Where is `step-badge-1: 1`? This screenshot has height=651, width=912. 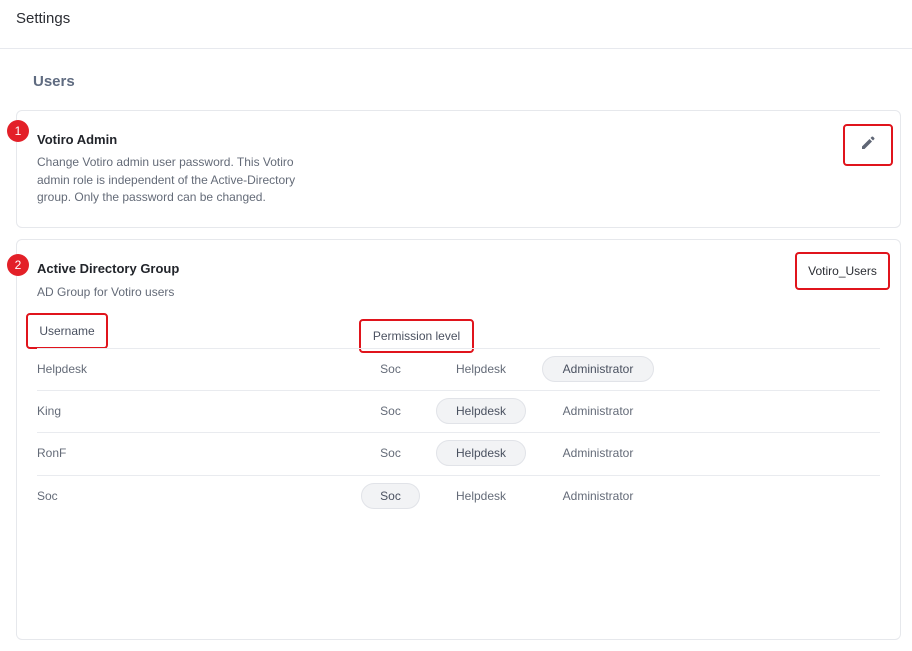 step-badge-1: 1 is located at coordinates (18, 131).